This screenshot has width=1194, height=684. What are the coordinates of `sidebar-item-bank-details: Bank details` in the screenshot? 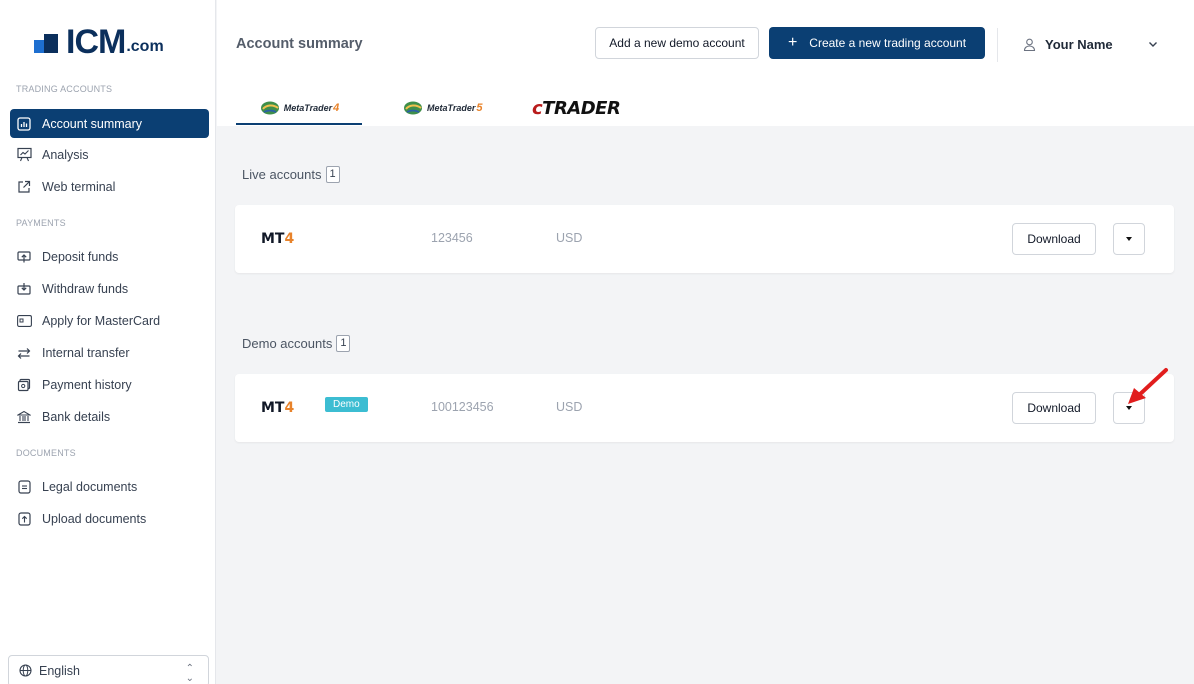 It's located at (109, 416).